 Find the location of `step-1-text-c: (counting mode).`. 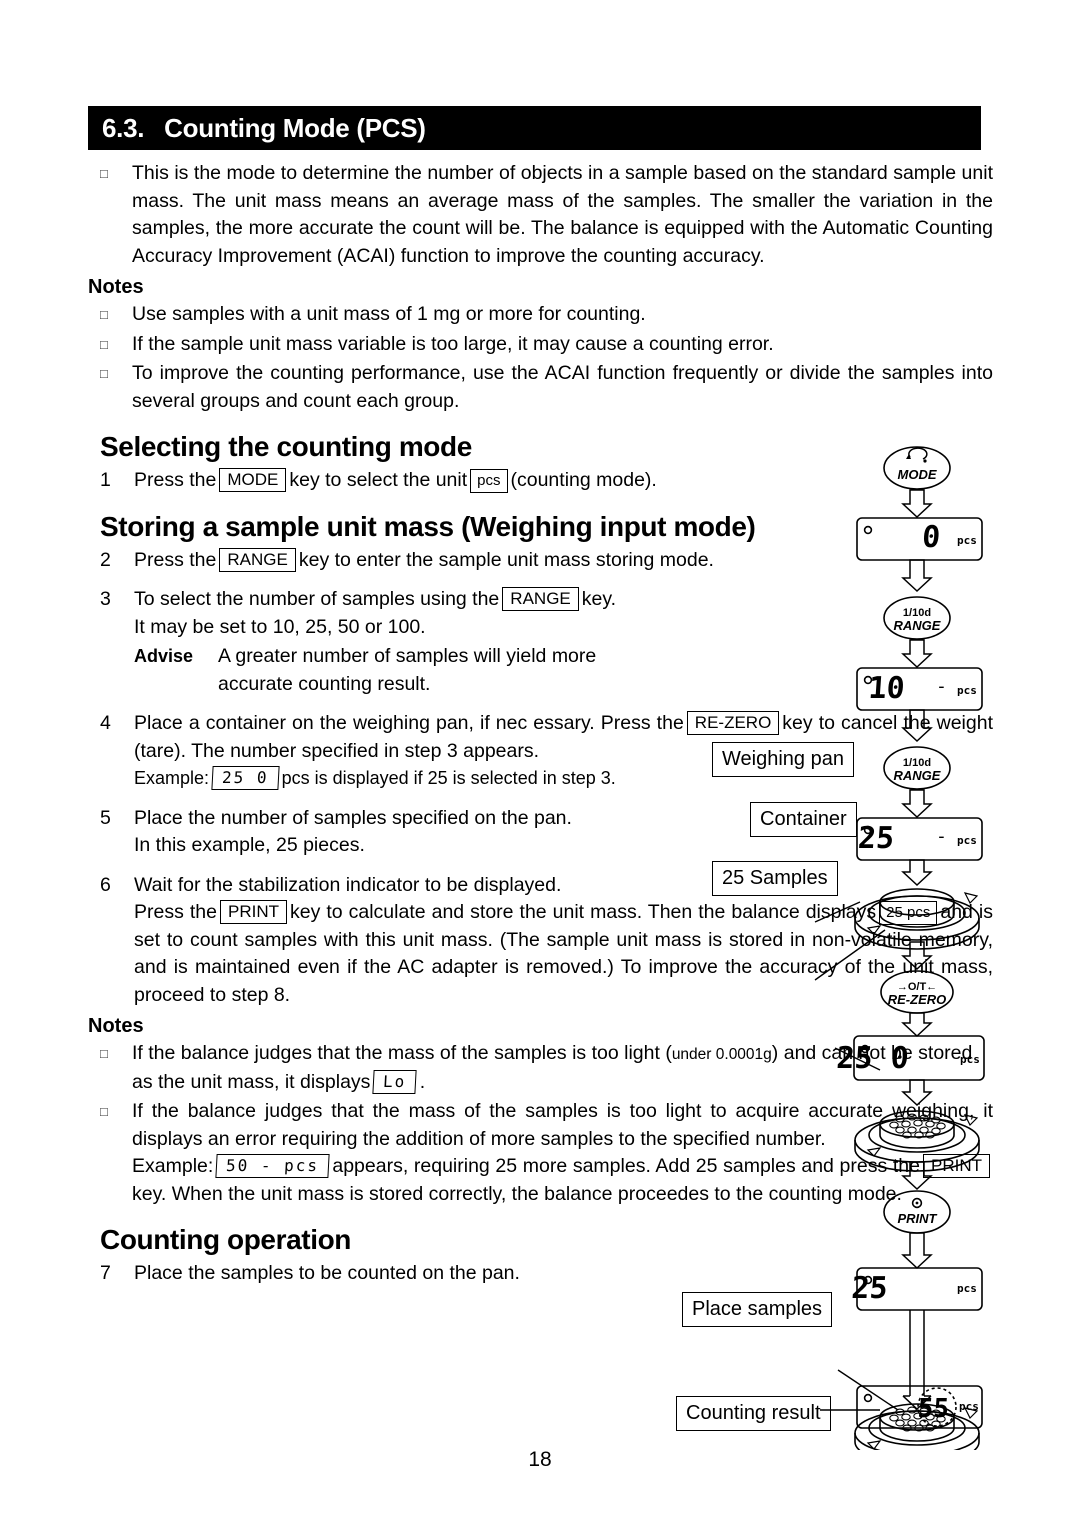

step-1-text-c: (counting mode). is located at coordinates (583, 480).